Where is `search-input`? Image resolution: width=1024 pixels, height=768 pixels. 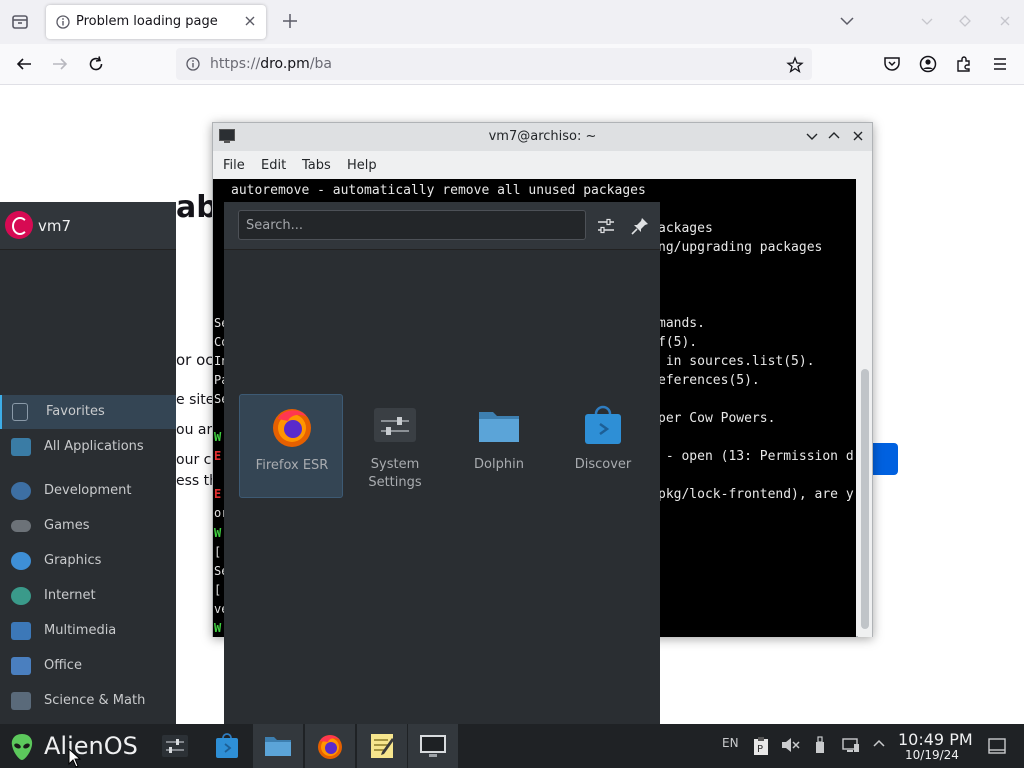
search-input is located at coordinates (412, 225).